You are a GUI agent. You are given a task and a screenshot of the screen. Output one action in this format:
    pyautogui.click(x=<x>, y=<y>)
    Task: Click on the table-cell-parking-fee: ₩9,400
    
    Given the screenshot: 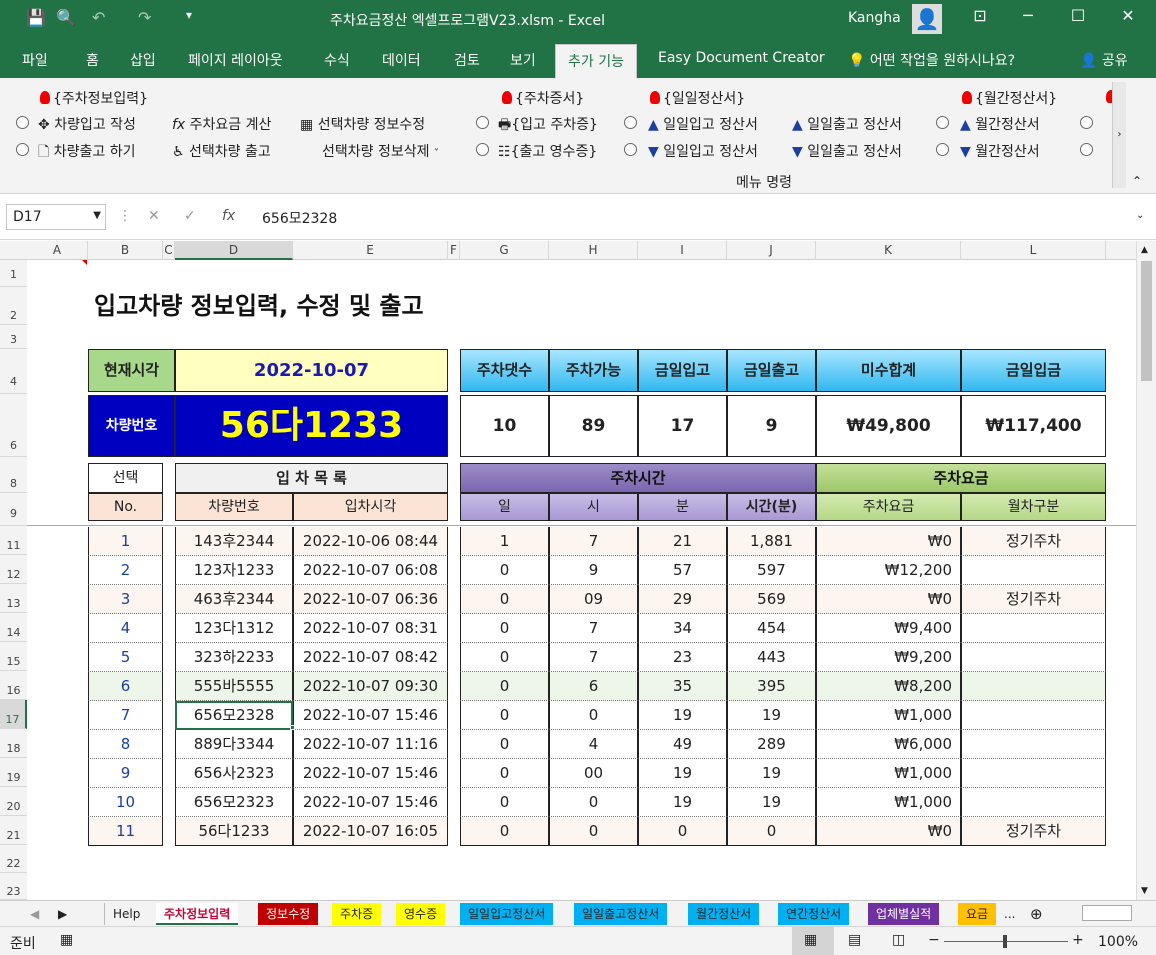 What is the action you would take?
    pyautogui.click(x=888, y=628)
    